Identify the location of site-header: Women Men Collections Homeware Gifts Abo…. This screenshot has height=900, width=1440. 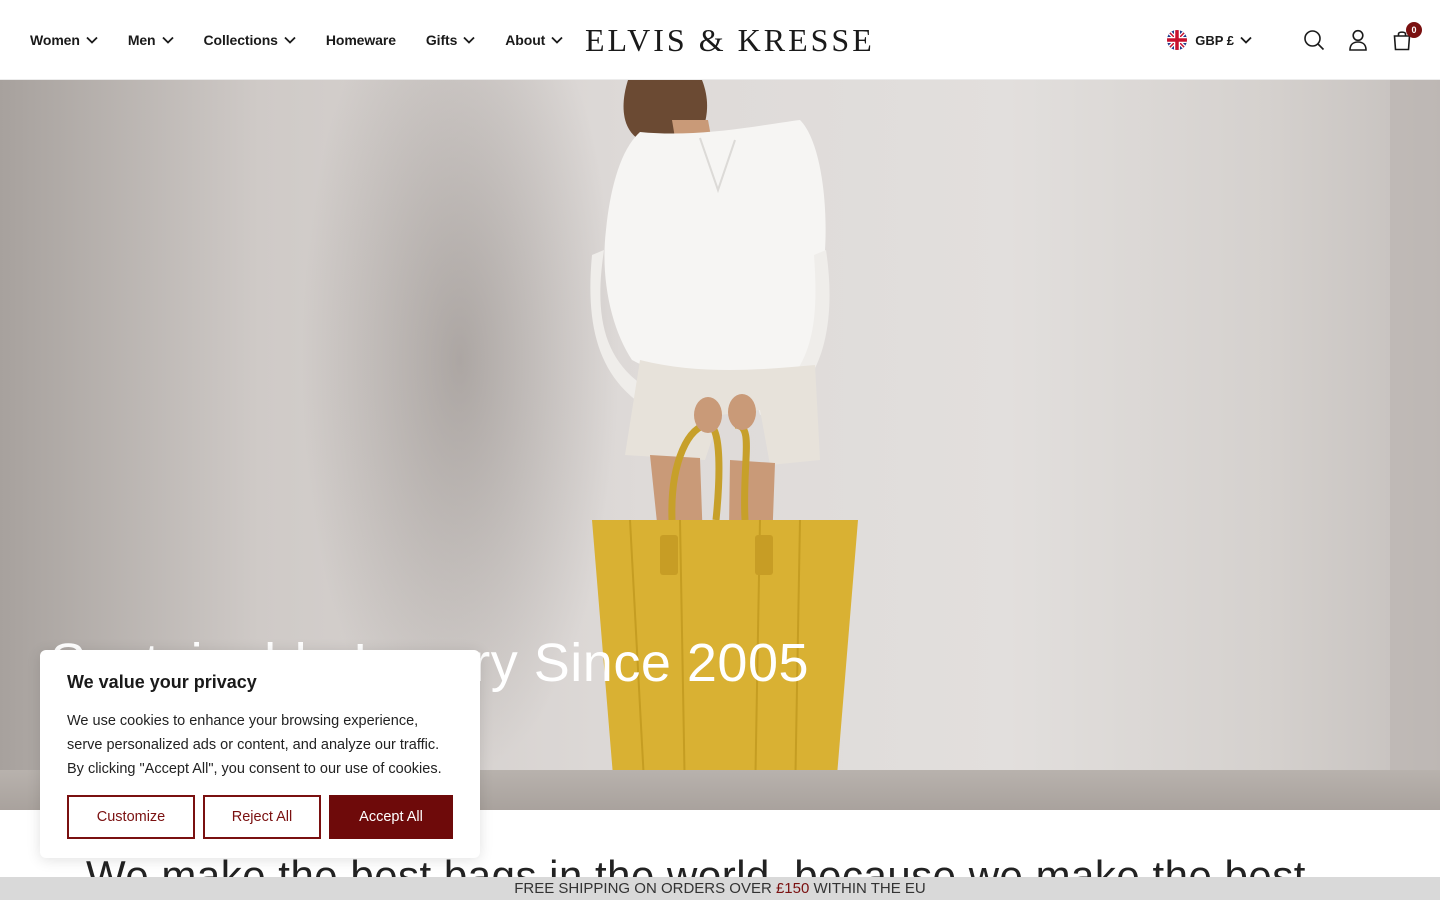
(720, 40).